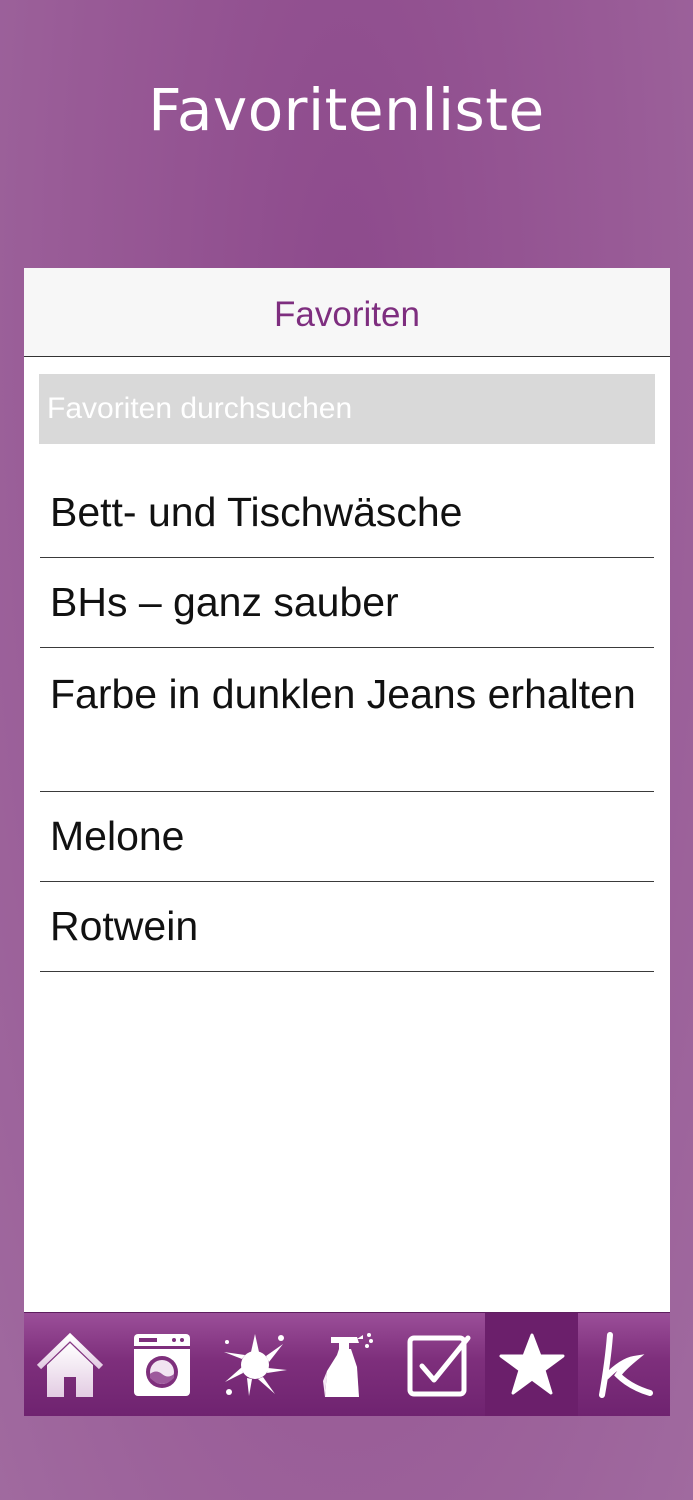  I want to click on spray-bottle-icon, so click(347, 1364).